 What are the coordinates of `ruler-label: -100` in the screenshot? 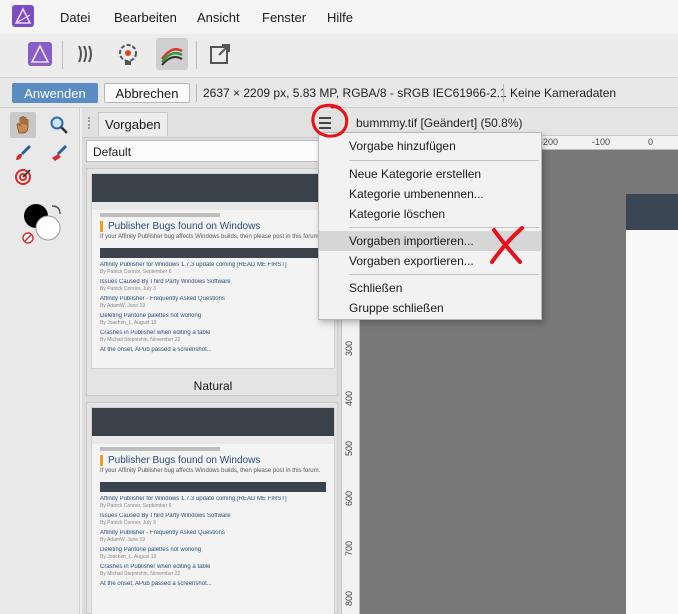 It's located at (601, 142).